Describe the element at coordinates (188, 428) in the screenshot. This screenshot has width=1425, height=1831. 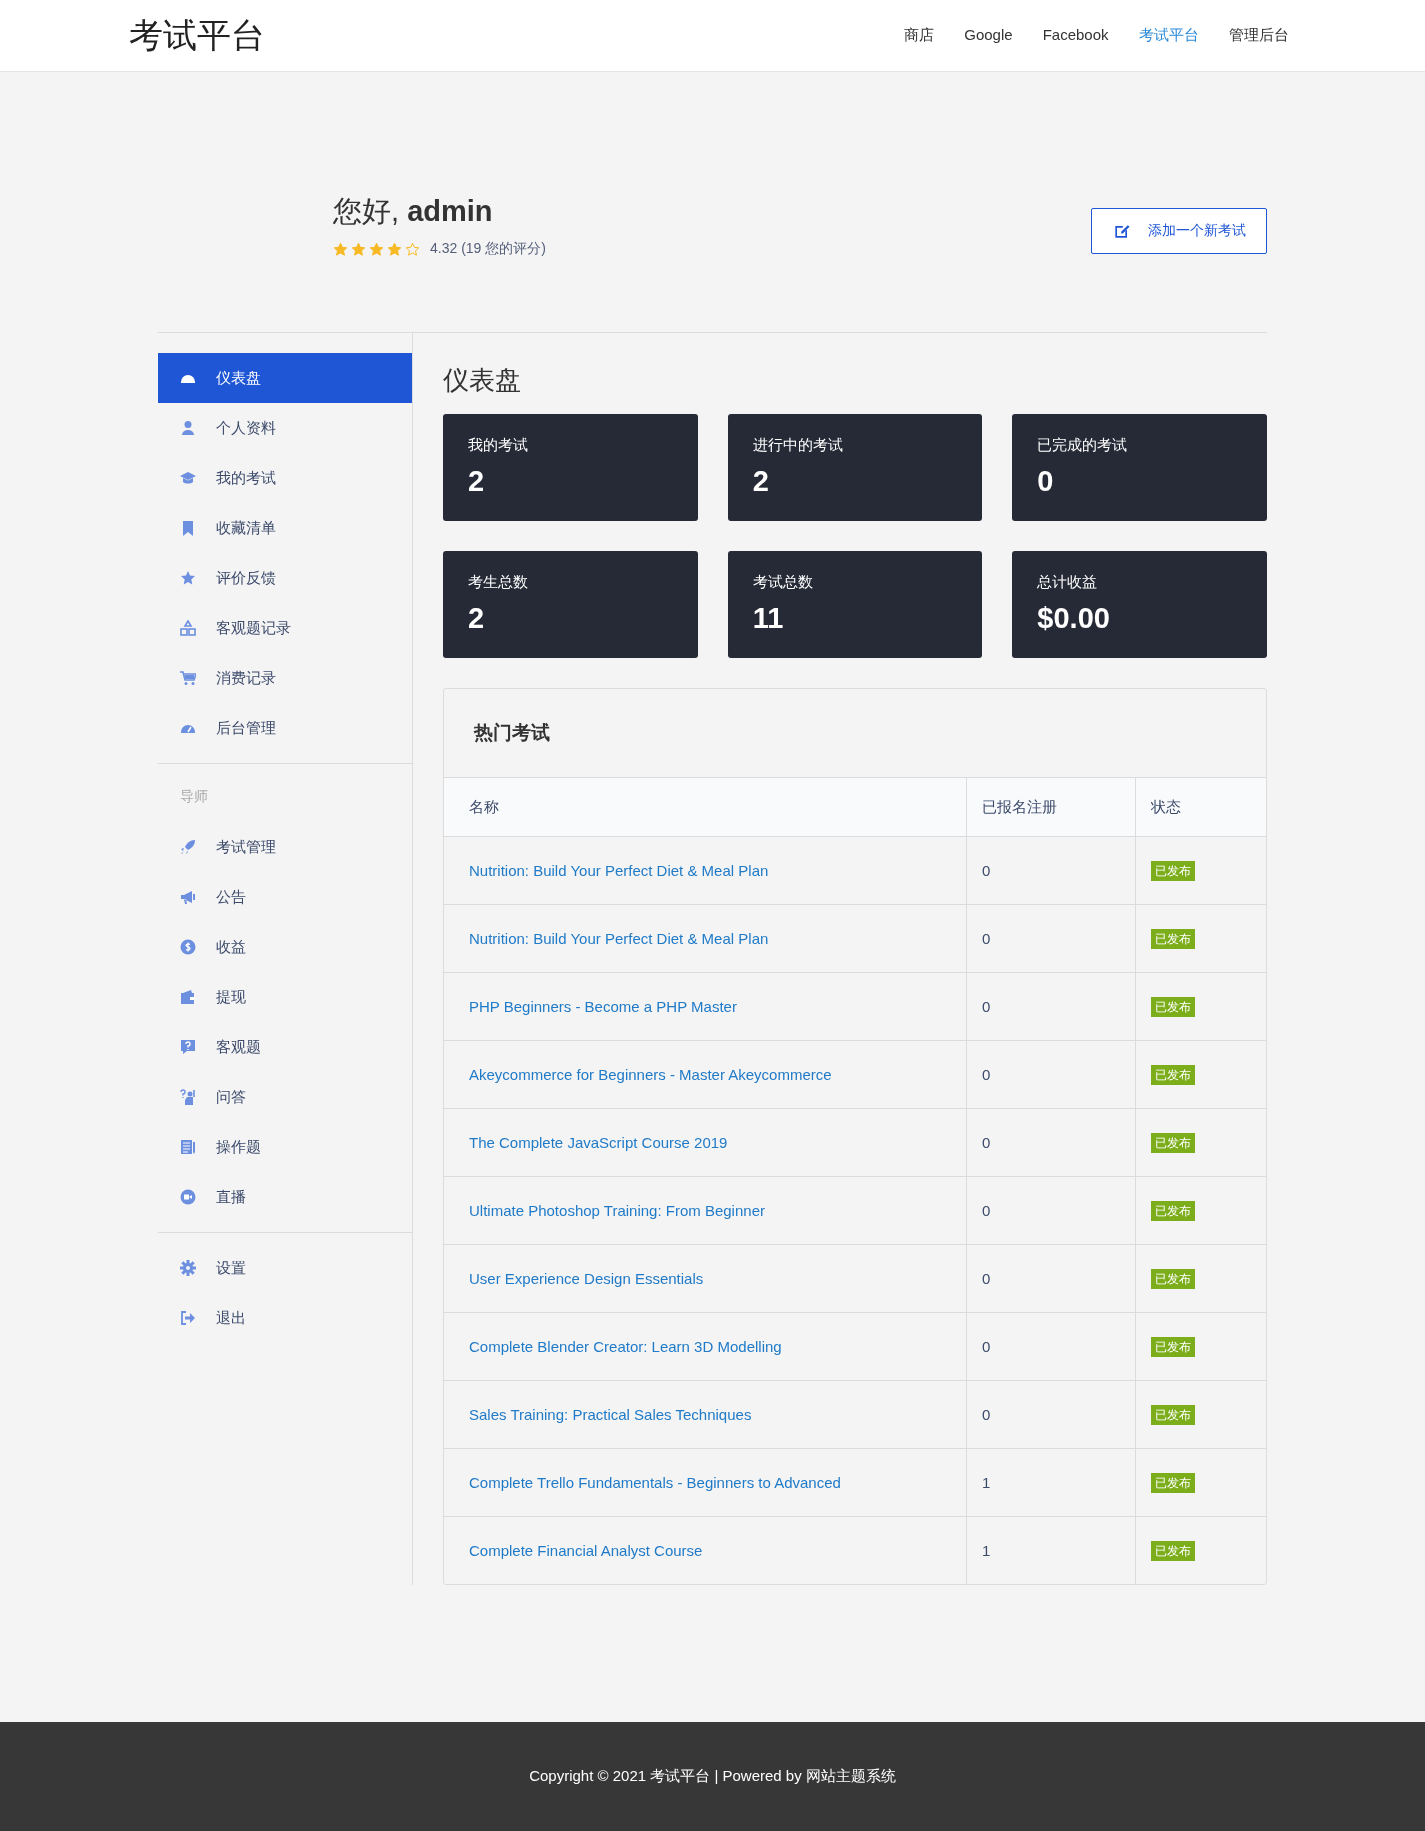
I see `user-icon` at that location.